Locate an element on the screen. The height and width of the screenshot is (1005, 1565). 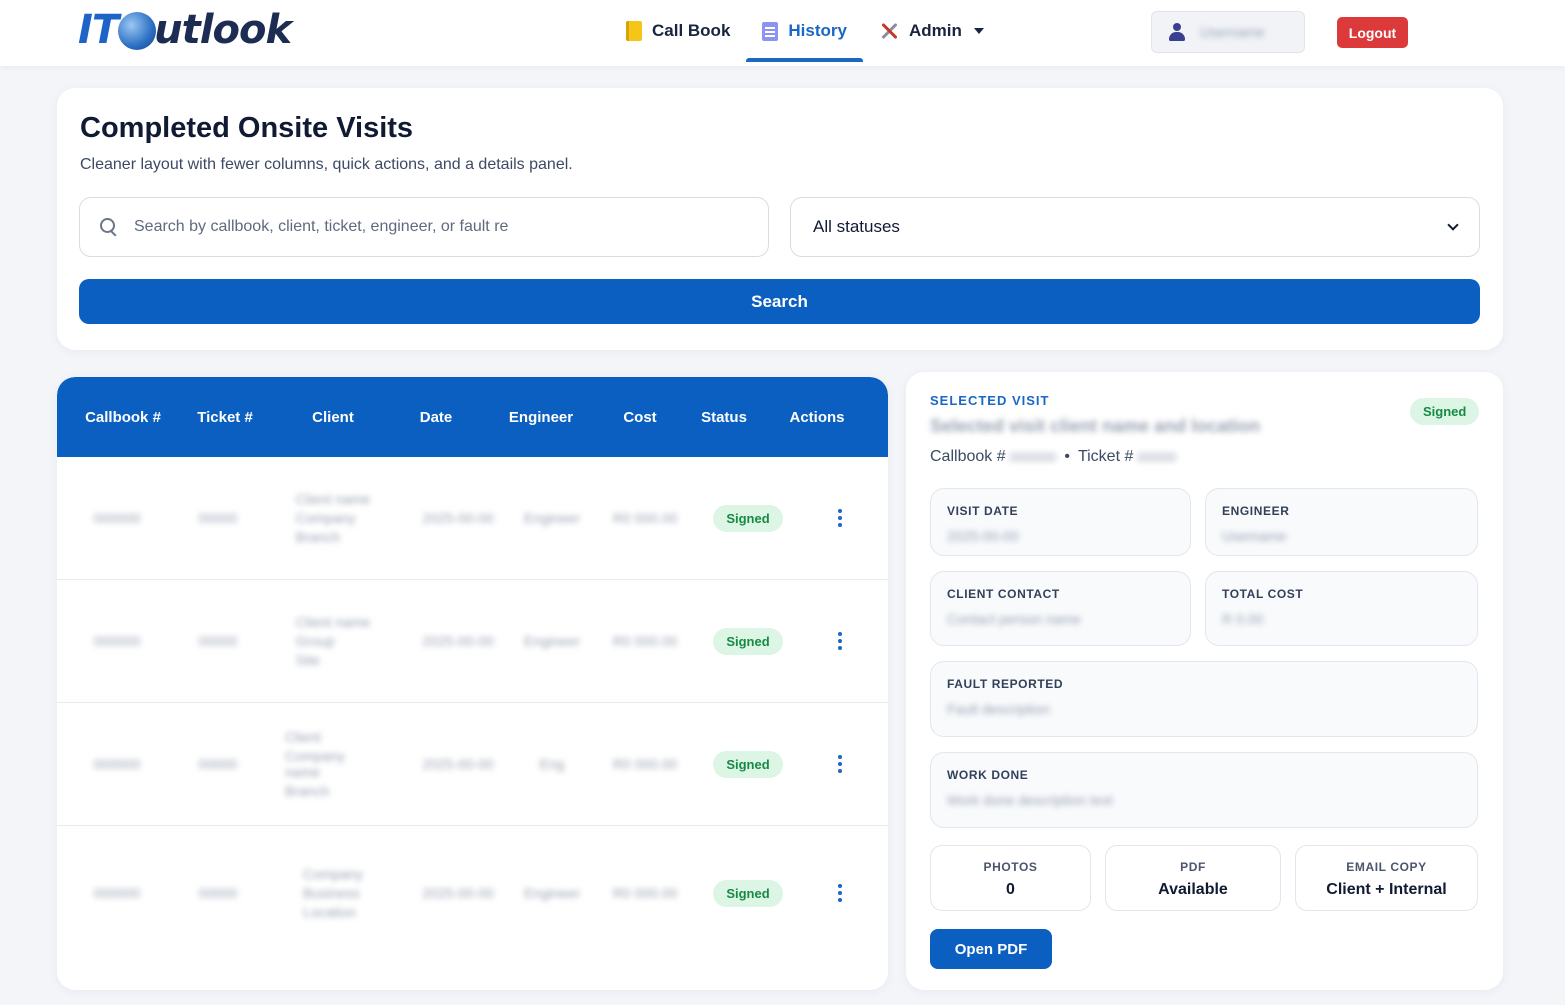
notebook-icon is located at coordinates (634, 31).